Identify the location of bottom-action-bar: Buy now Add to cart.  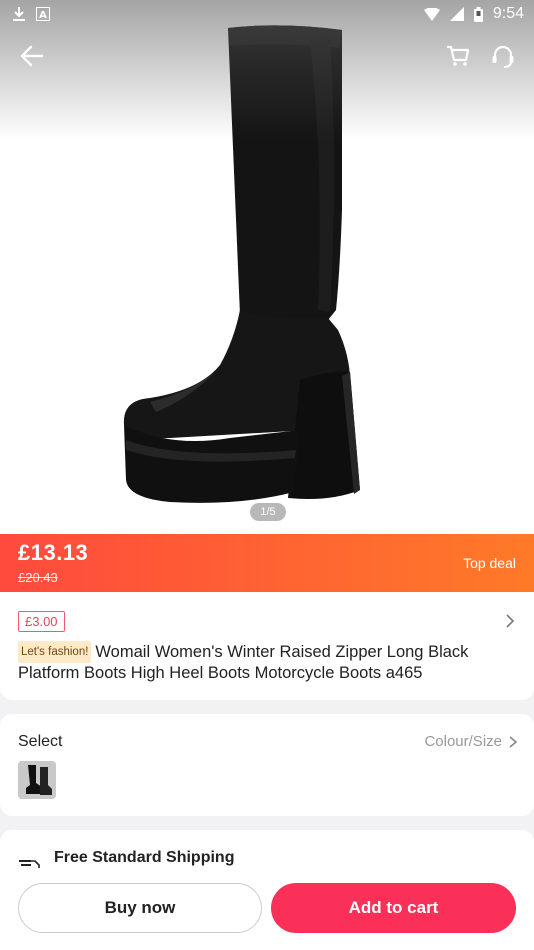
(267, 909).